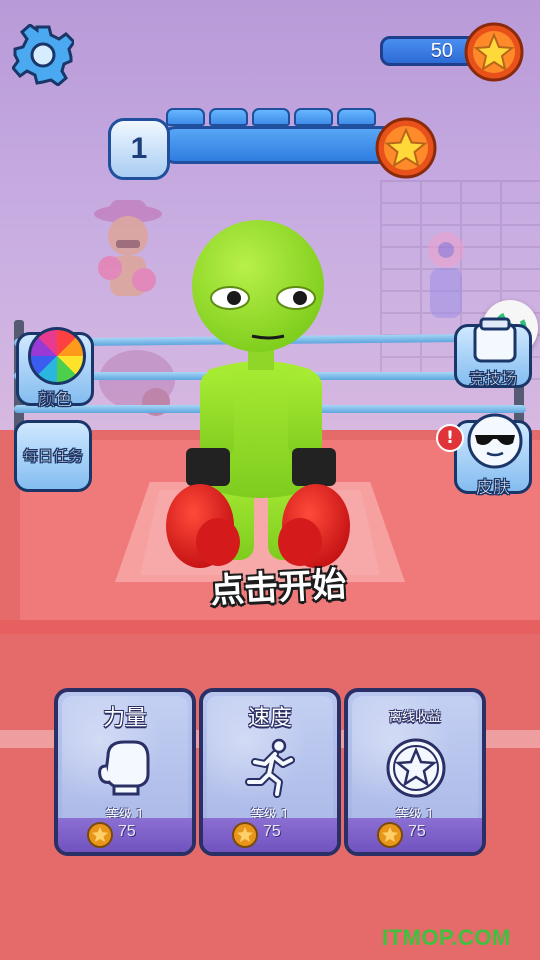 Image resolution: width=540 pixels, height=960 pixels. I want to click on gear-icon, so click(43, 55).